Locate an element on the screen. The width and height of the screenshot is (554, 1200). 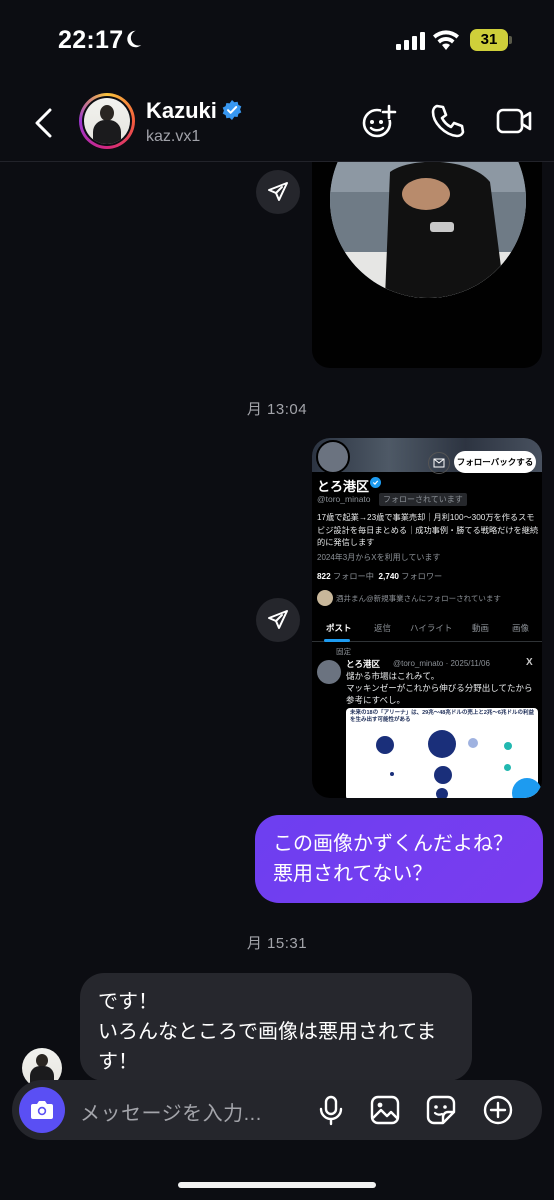
mail-icon is located at coordinates (439, 463).